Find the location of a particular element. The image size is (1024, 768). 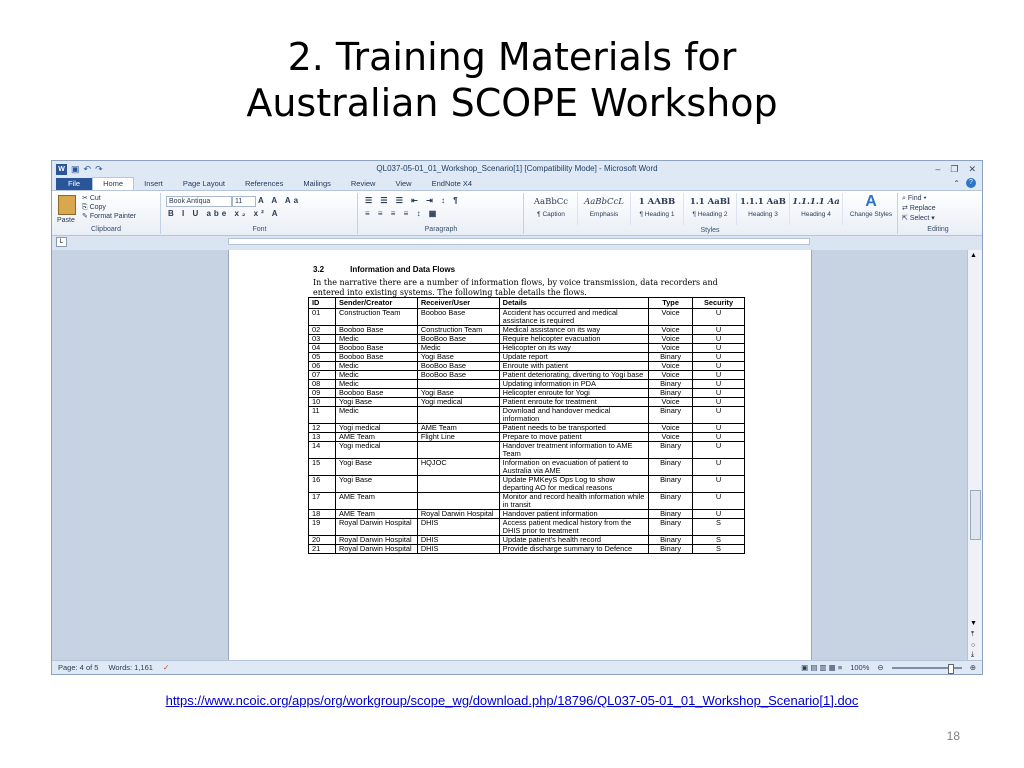

scissors-icon: ✂ is located at coordinates (85, 198).